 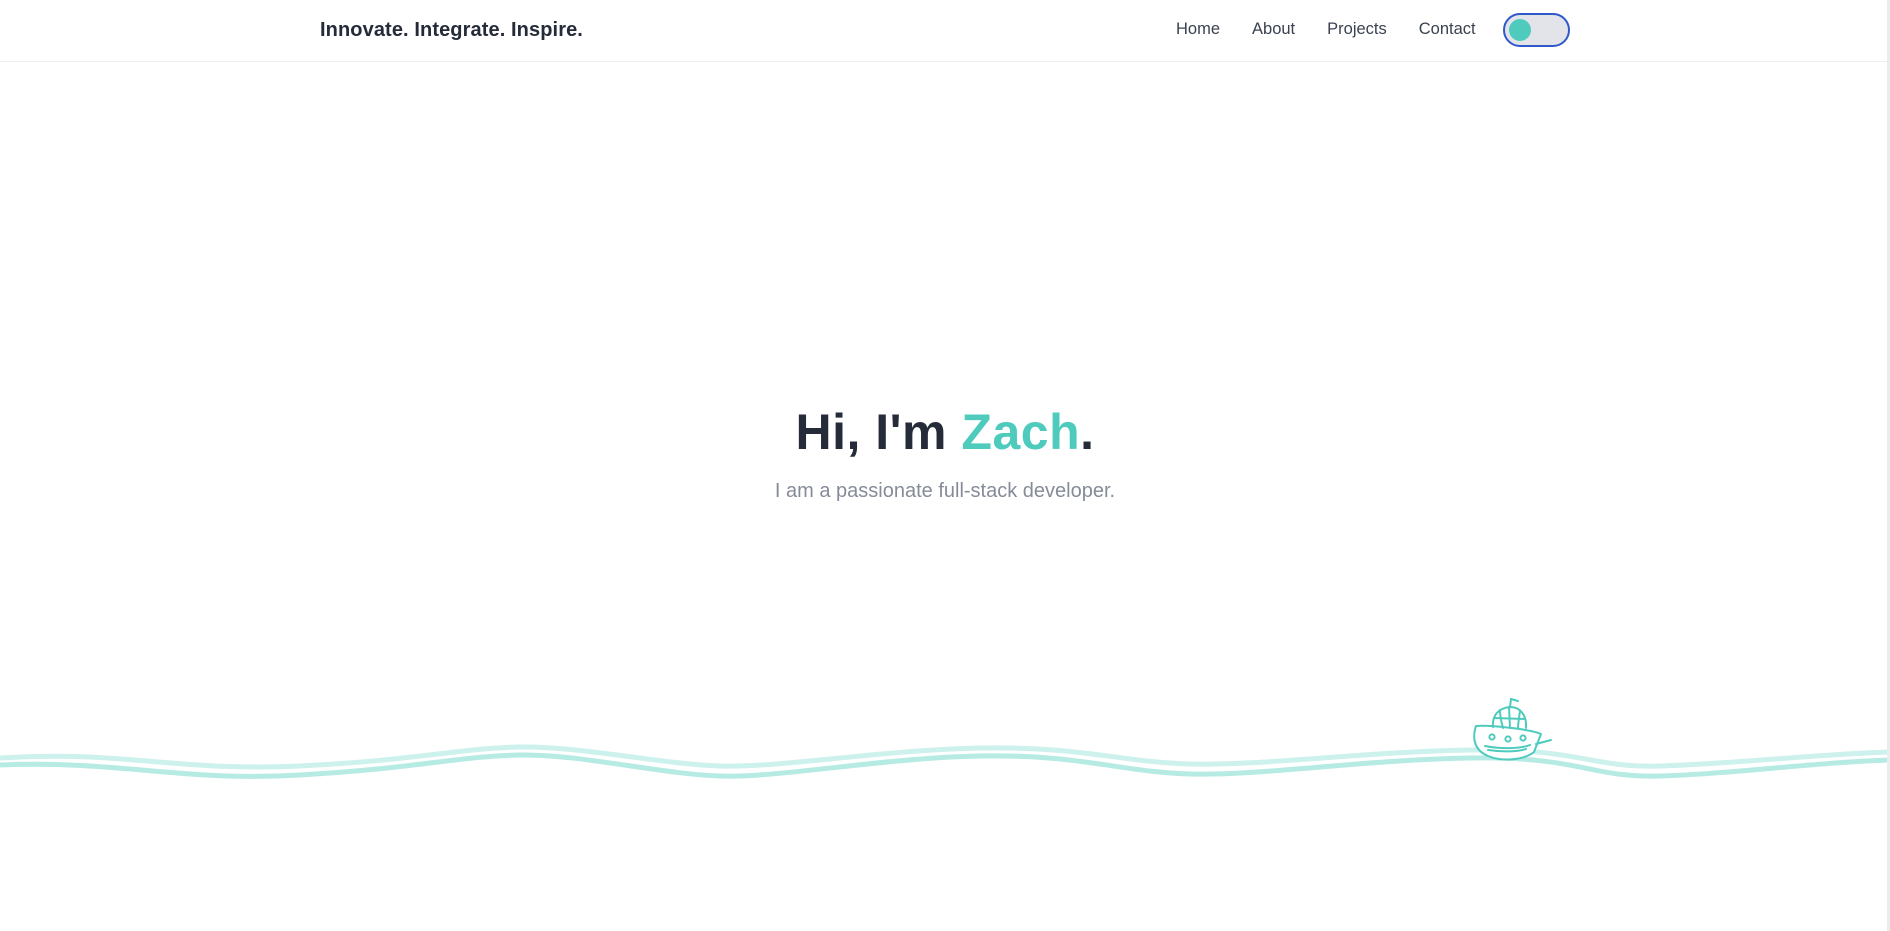 I want to click on nav-link-about: About, so click(x=1273, y=29).